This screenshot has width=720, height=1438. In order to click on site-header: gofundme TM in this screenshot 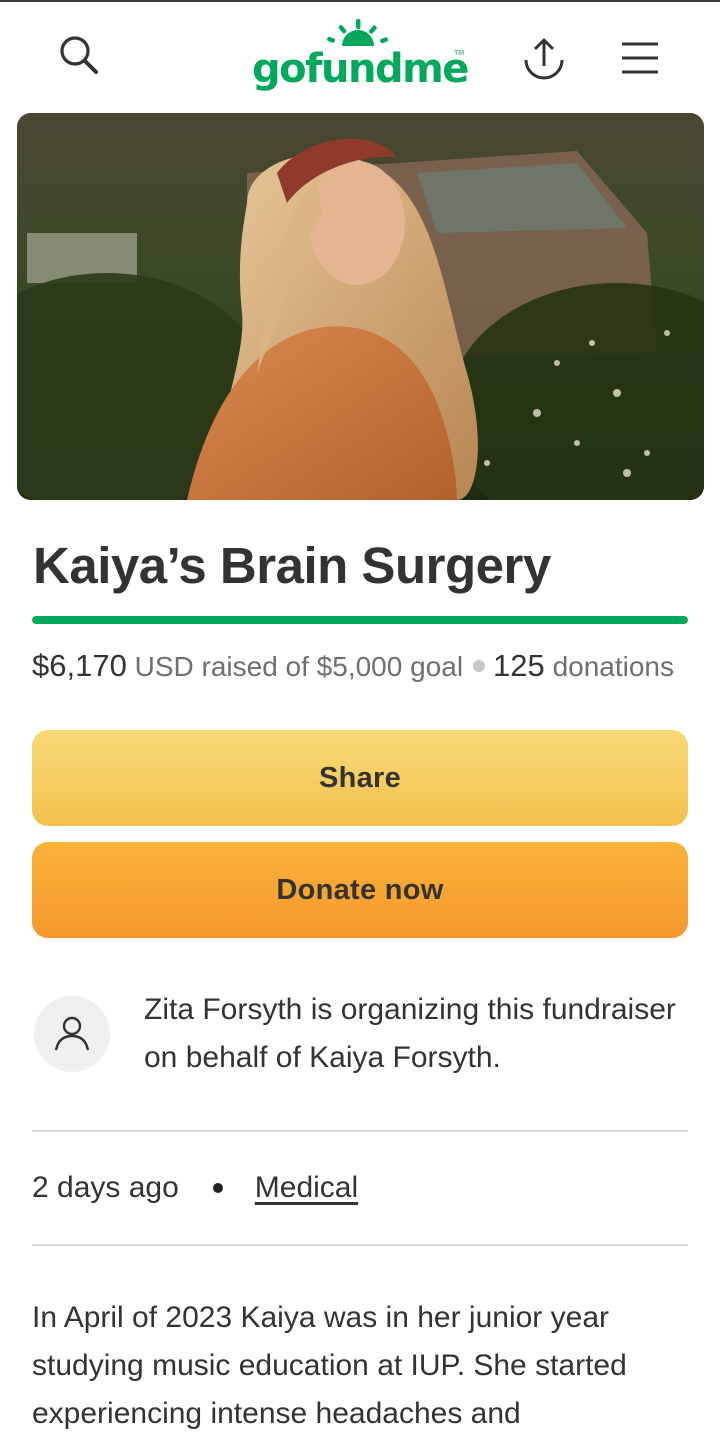, I will do `click(360, 56)`.